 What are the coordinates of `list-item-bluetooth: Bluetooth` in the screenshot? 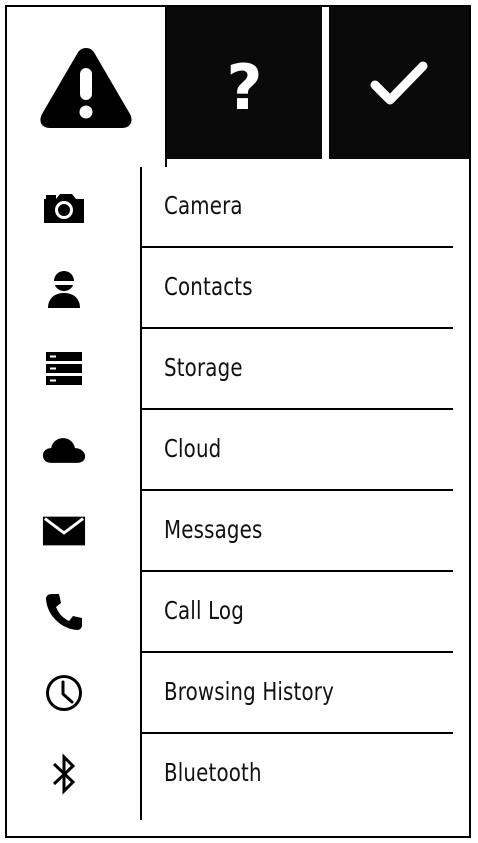 It's located at (238, 774).